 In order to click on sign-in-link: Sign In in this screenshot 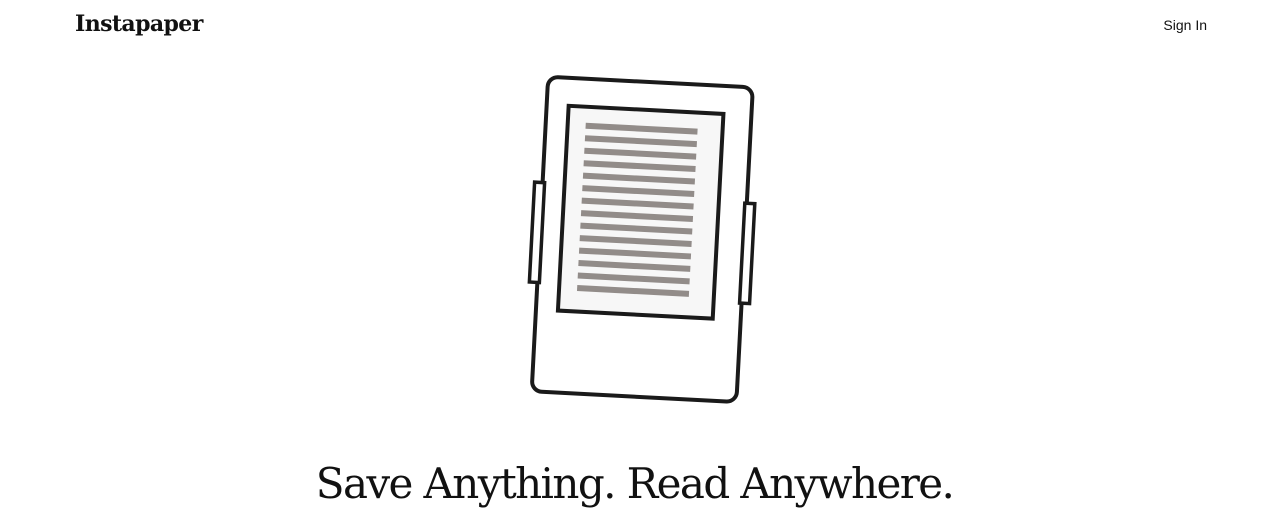, I will do `click(1185, 25)`.